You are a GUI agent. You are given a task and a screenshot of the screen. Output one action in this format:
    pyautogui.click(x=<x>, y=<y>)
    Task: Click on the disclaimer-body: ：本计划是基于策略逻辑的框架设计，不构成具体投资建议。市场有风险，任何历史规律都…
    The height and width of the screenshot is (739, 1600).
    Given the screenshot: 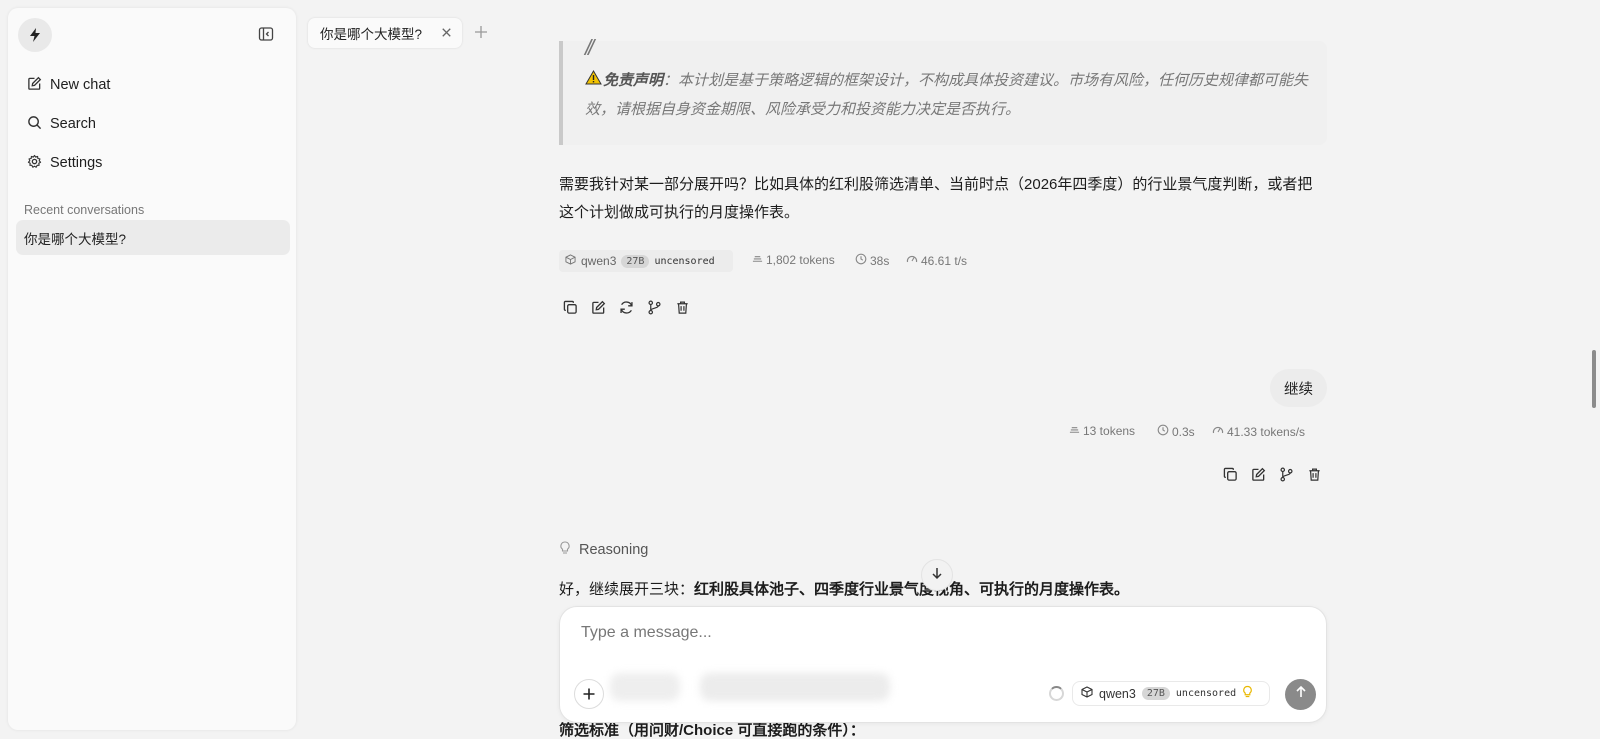 What is the action you would take?
    pyautogui.click(x=947, y=95)
    